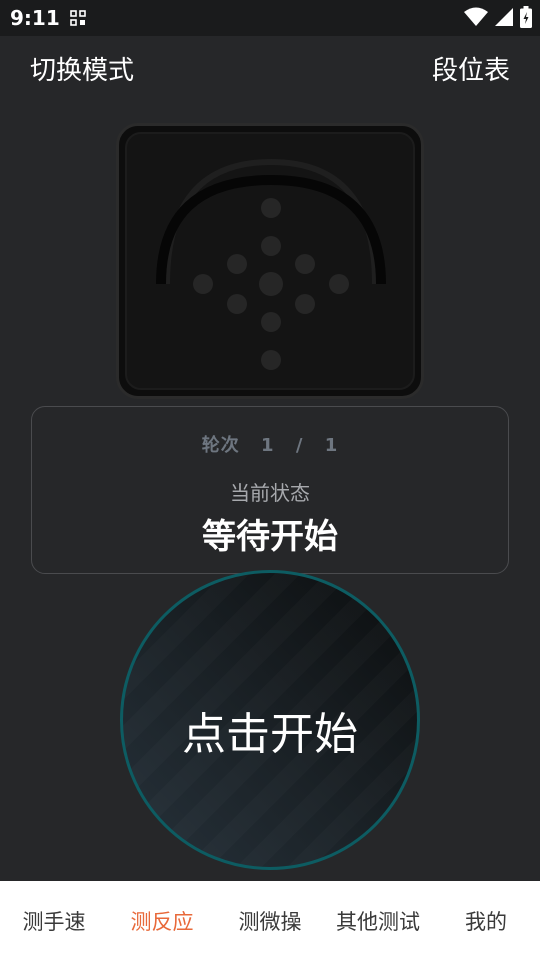  I want to click on rank-table-button: 段位表, so click(471, 68).